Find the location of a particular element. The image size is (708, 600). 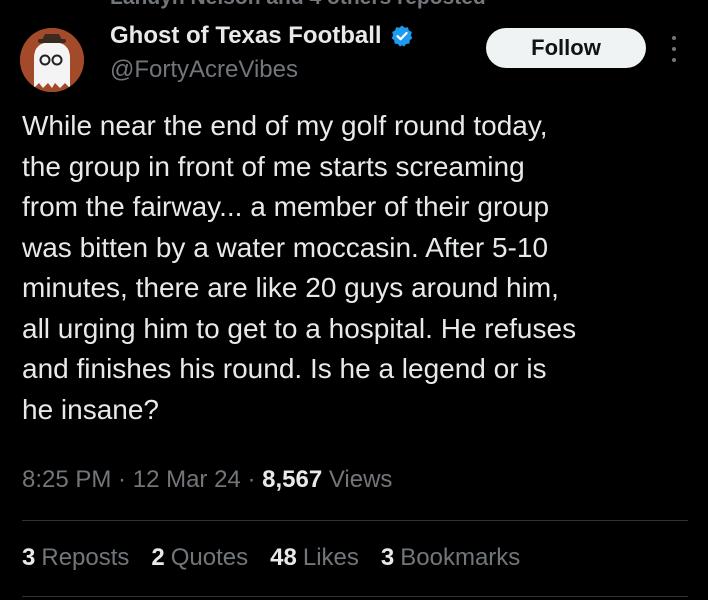

author-avatar is located at coordinates (52, 60).